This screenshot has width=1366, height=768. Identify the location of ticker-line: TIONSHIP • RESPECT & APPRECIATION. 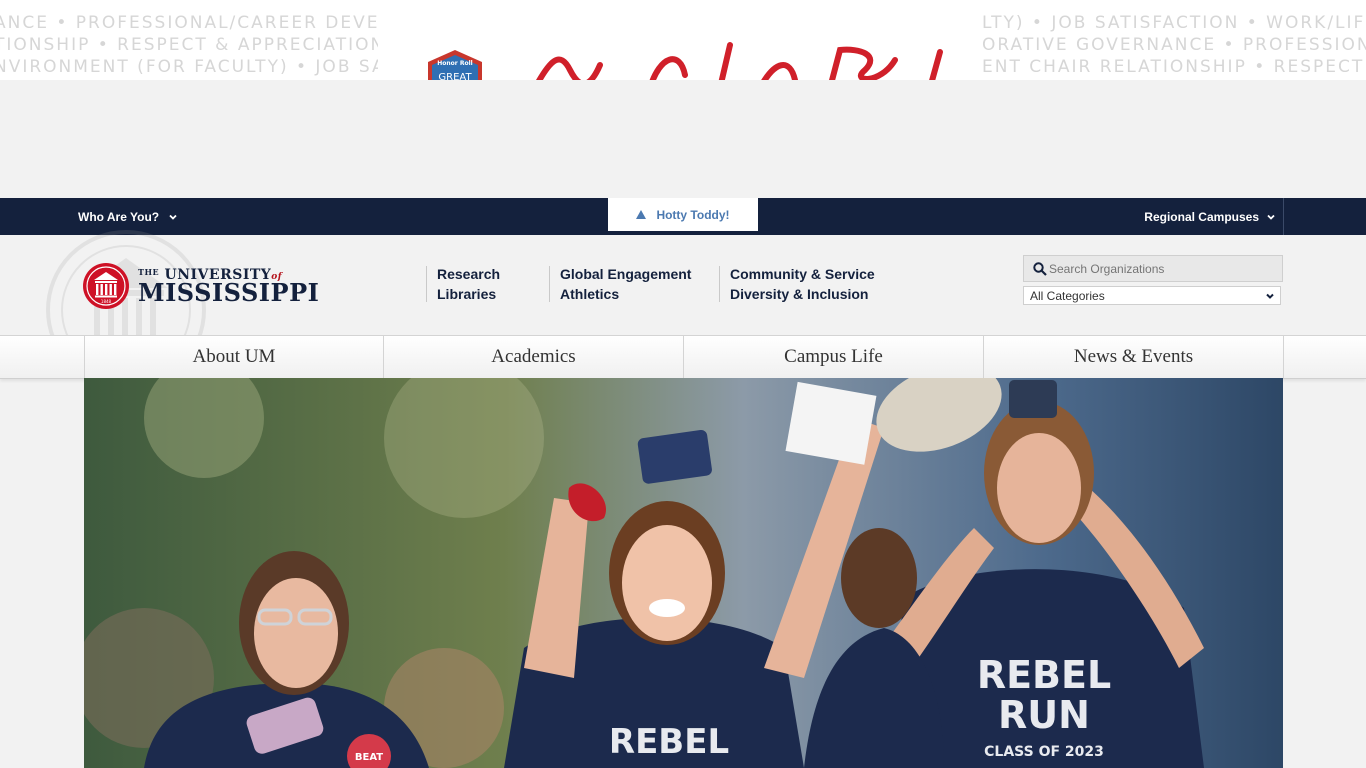
(189, 45).